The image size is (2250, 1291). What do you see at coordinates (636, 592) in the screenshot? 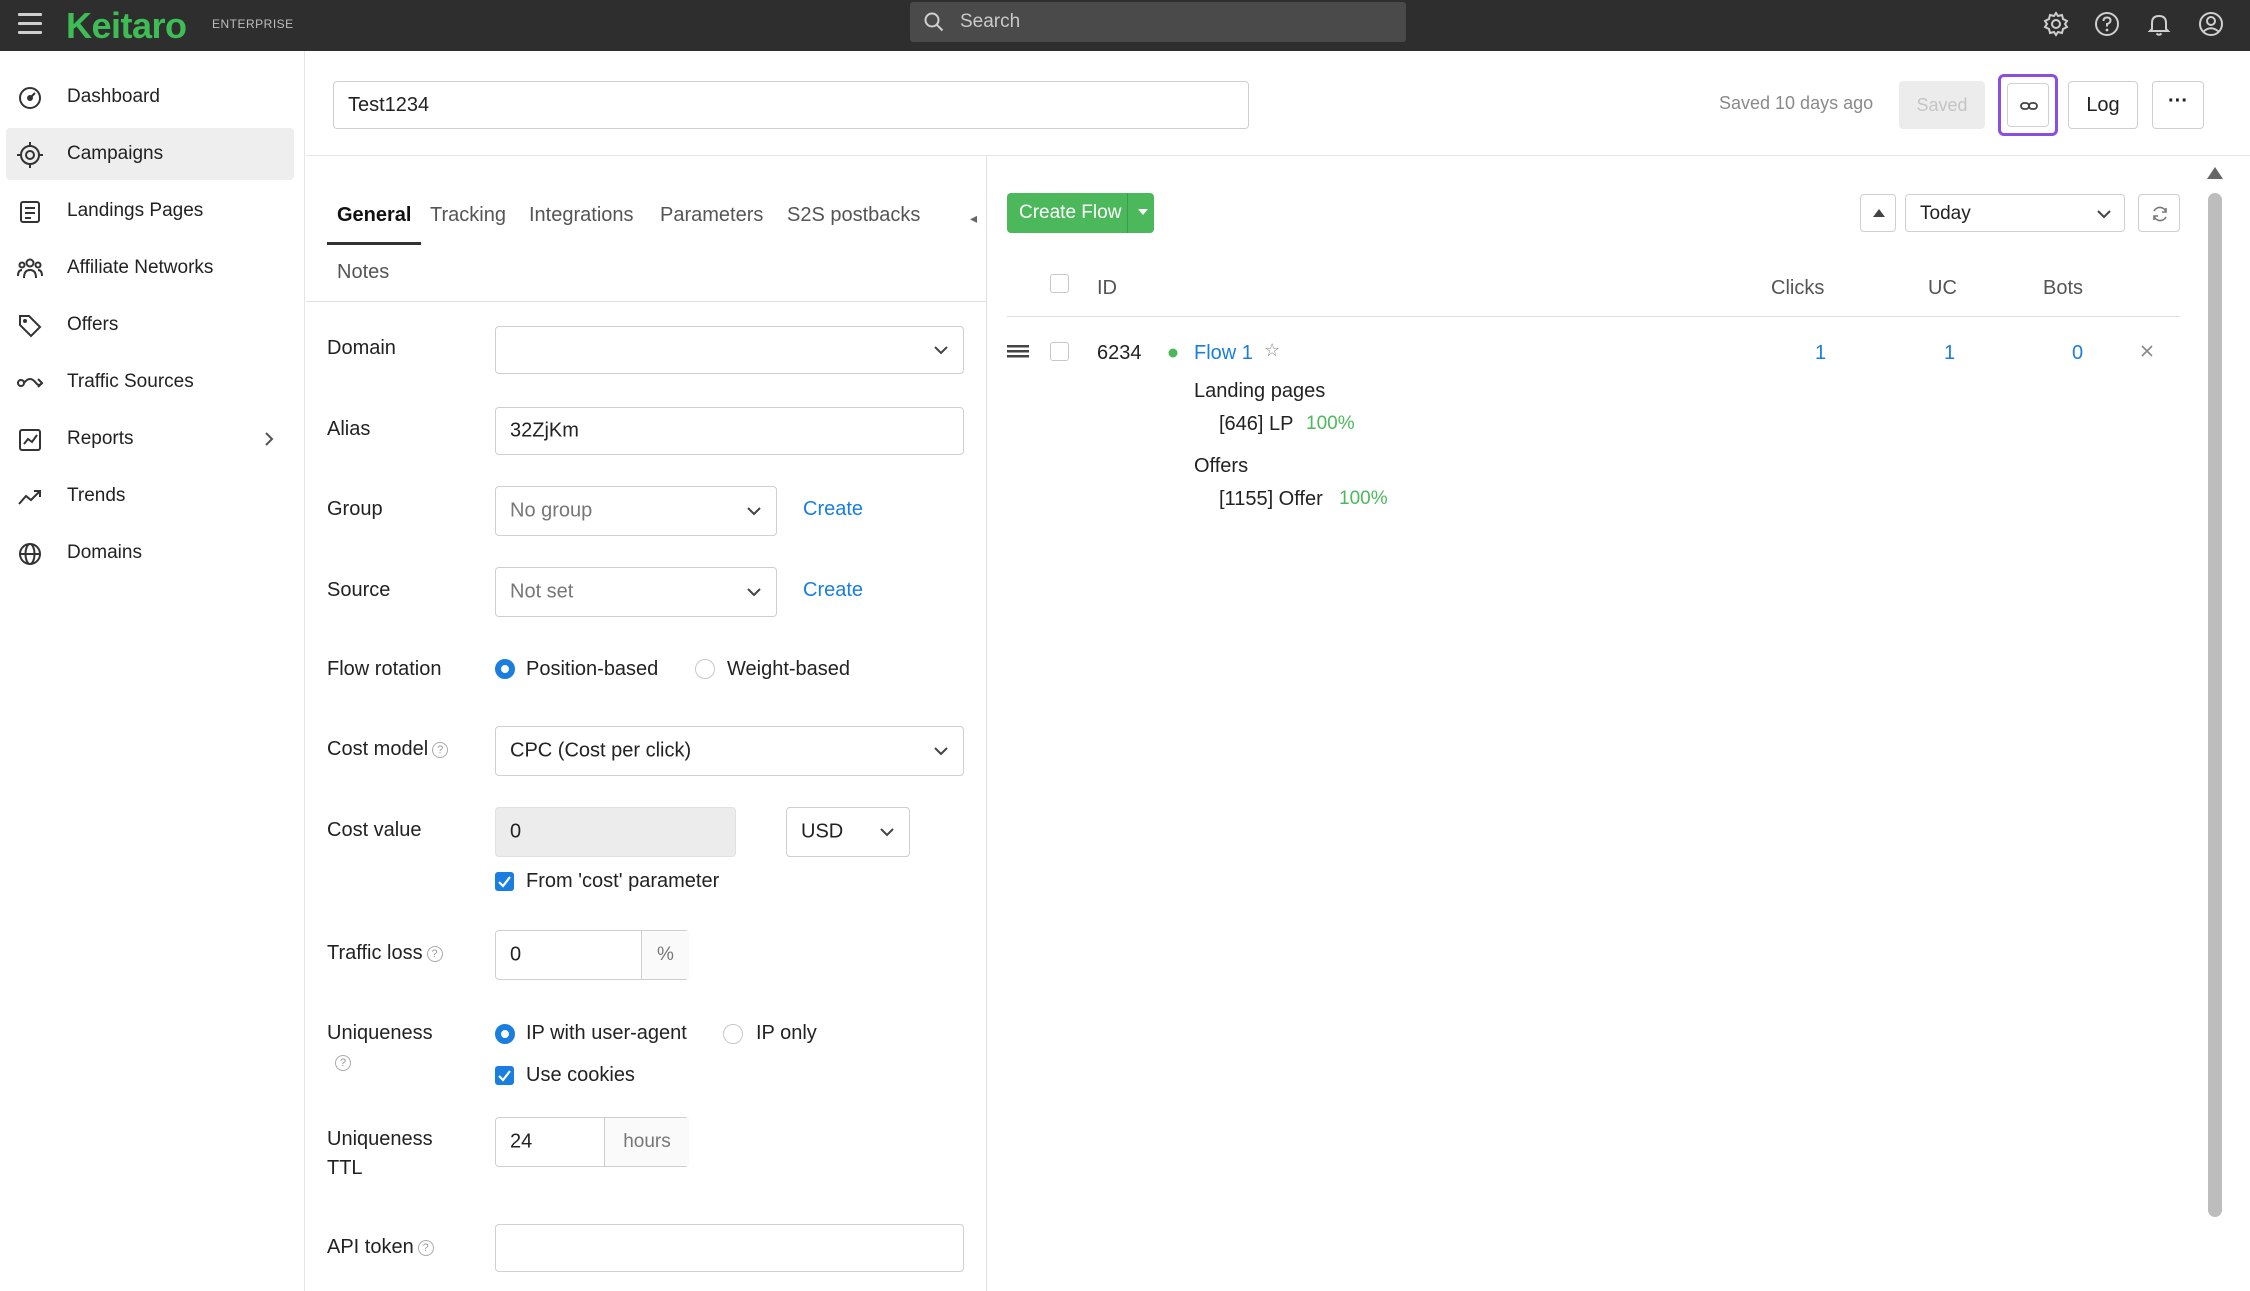
I see `source-select: Not set` at bounding box center [636, 592].